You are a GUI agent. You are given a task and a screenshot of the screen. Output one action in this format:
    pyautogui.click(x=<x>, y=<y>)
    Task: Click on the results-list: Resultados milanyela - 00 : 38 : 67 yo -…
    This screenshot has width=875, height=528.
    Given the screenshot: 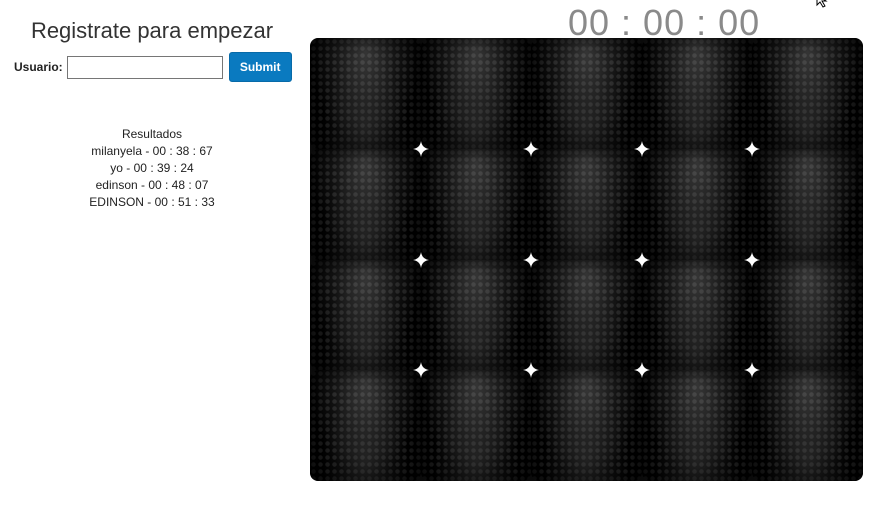 What is the action you would take?
    pyautogui.click(x=152, y=168)
    